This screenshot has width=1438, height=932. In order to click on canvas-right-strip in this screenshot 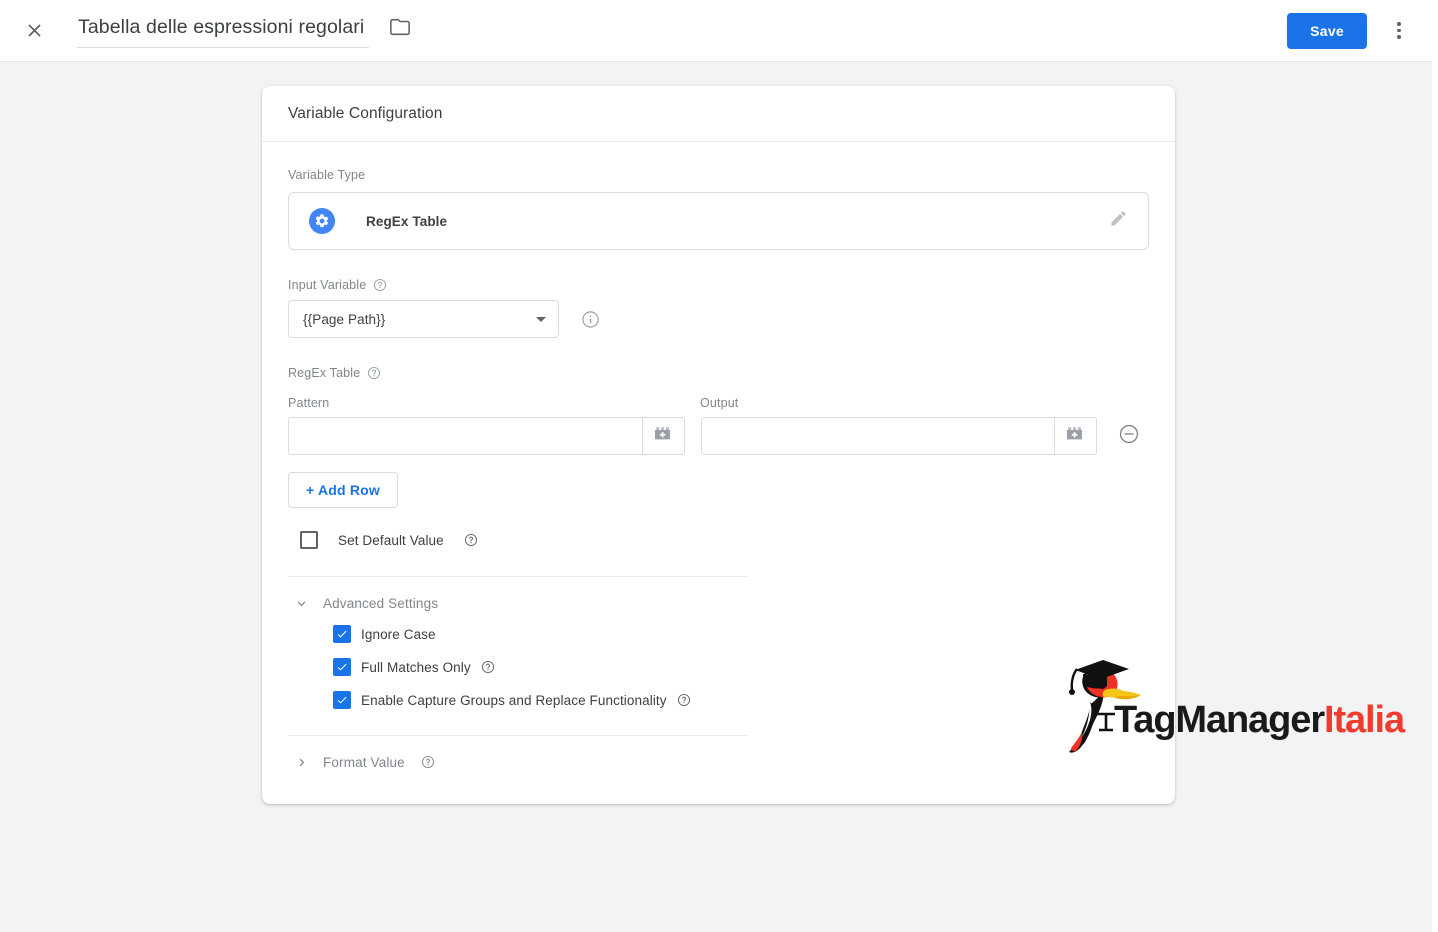, I will do `click(1435, 496)`.